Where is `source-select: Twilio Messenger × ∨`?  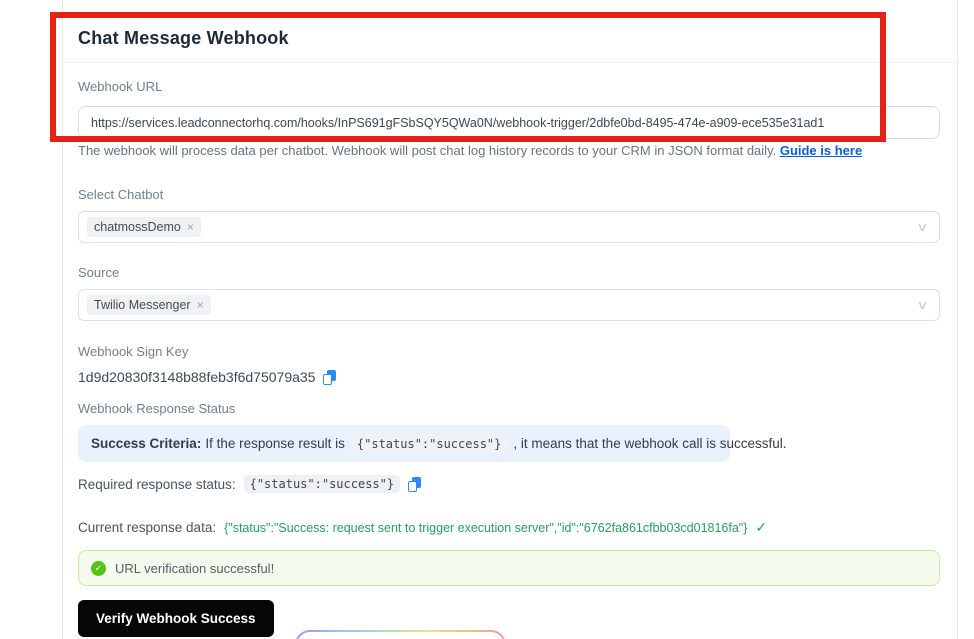
source-select: Twilio Messenger × ∨ is located at coordinates (509, 305).